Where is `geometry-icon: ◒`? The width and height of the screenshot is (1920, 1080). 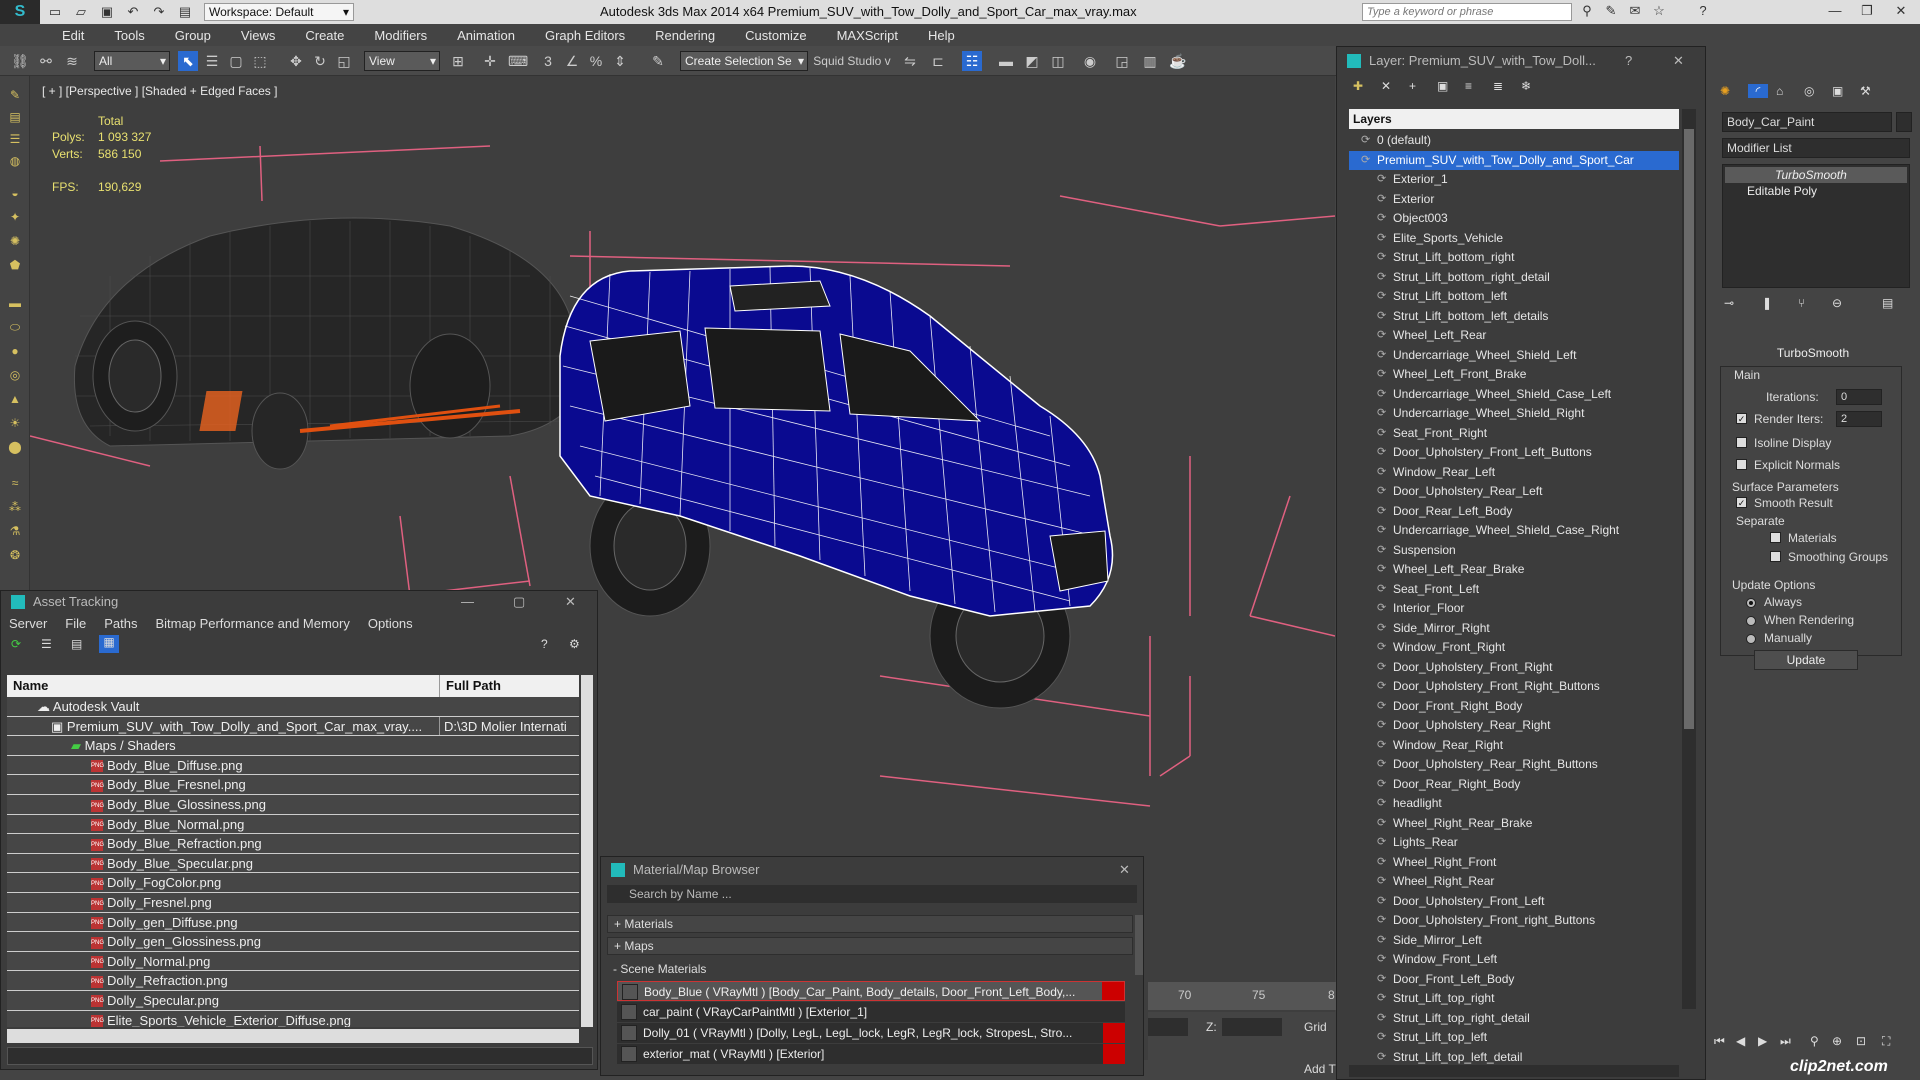 geometry-icon: ◒ is located at coordinates (15, 194).